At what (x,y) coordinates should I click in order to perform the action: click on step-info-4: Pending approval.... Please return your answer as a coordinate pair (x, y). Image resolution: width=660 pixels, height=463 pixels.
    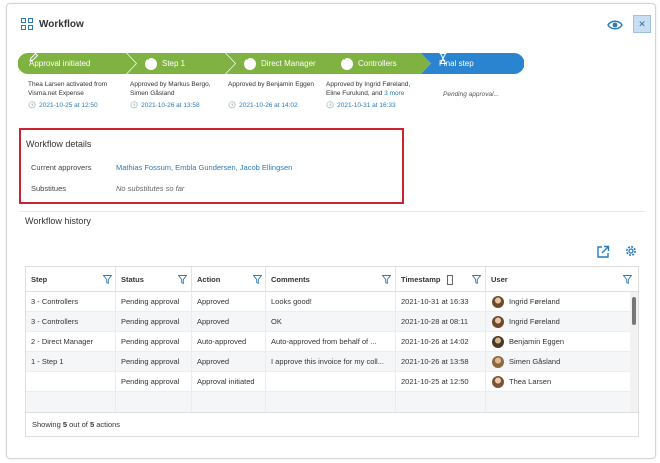
    Looking at the image, I should click on (471, 94).